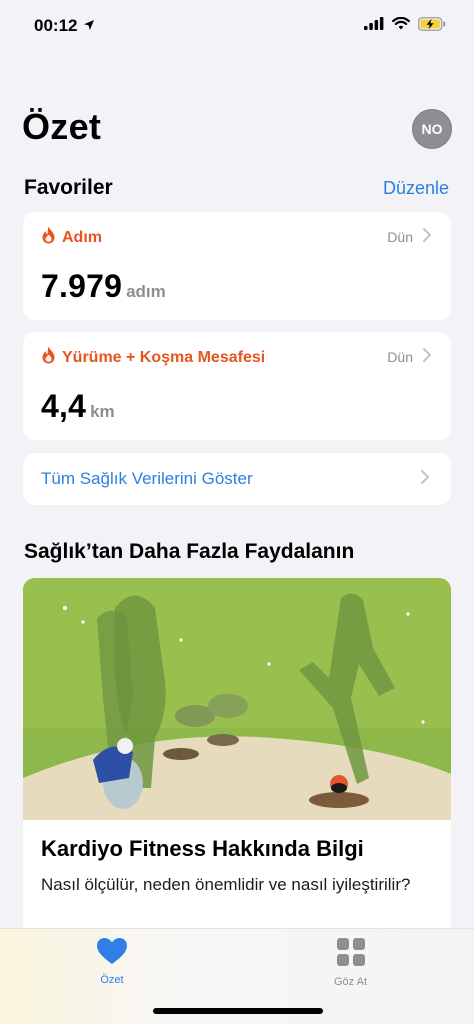 This screenshot has height=1024, width=474. I want to click on steps-date-label: Dün, so click(400, 236).